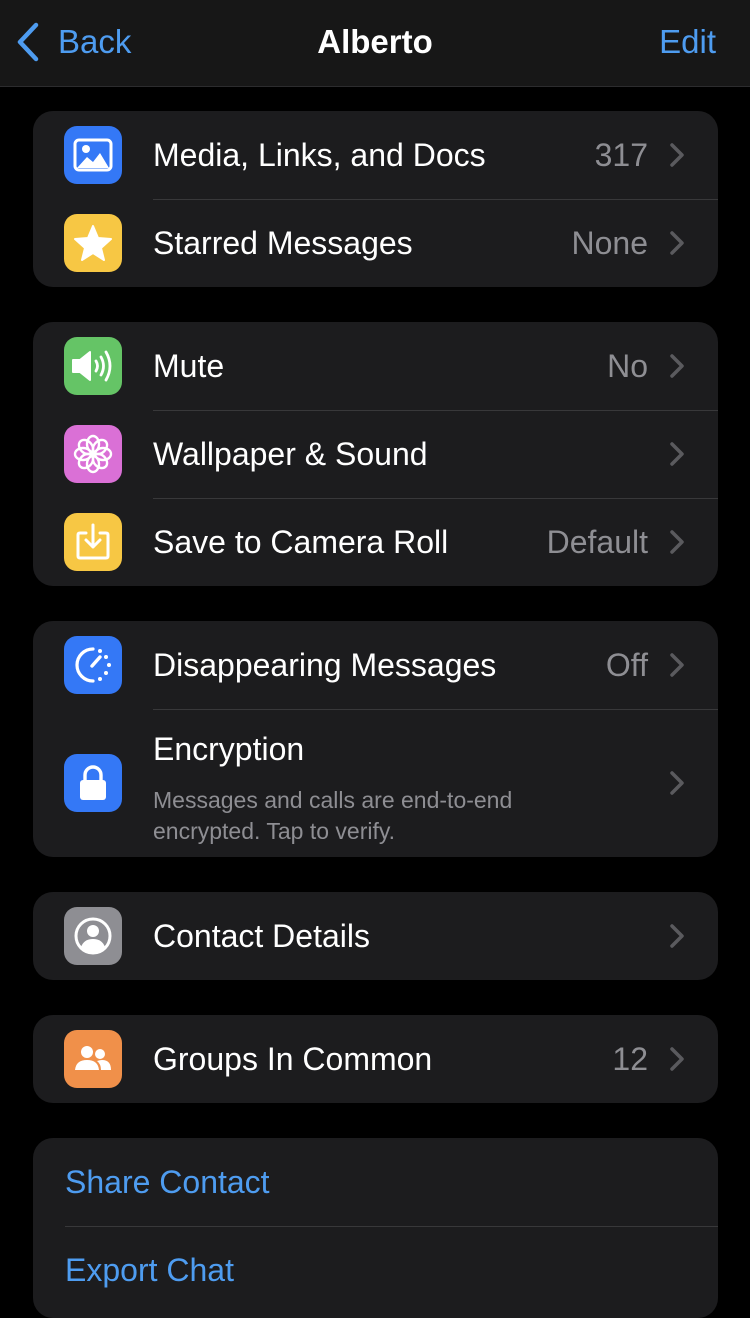 The image size is (750, 1318). I want to click on export-chat-button: Export Chat, so click(375, 1270).